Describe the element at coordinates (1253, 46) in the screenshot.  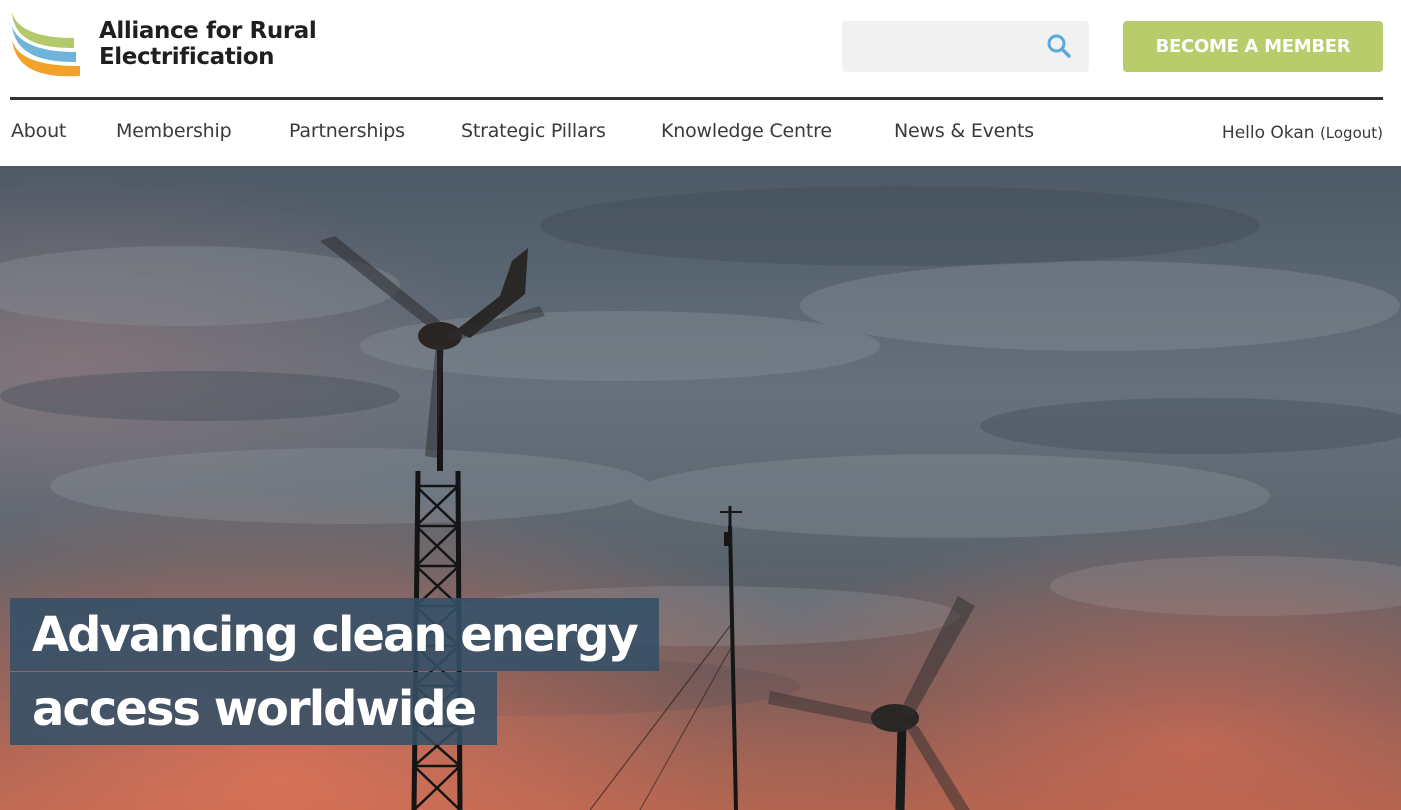
I see `become-member-button: BECOME A MEMBER` at that location.